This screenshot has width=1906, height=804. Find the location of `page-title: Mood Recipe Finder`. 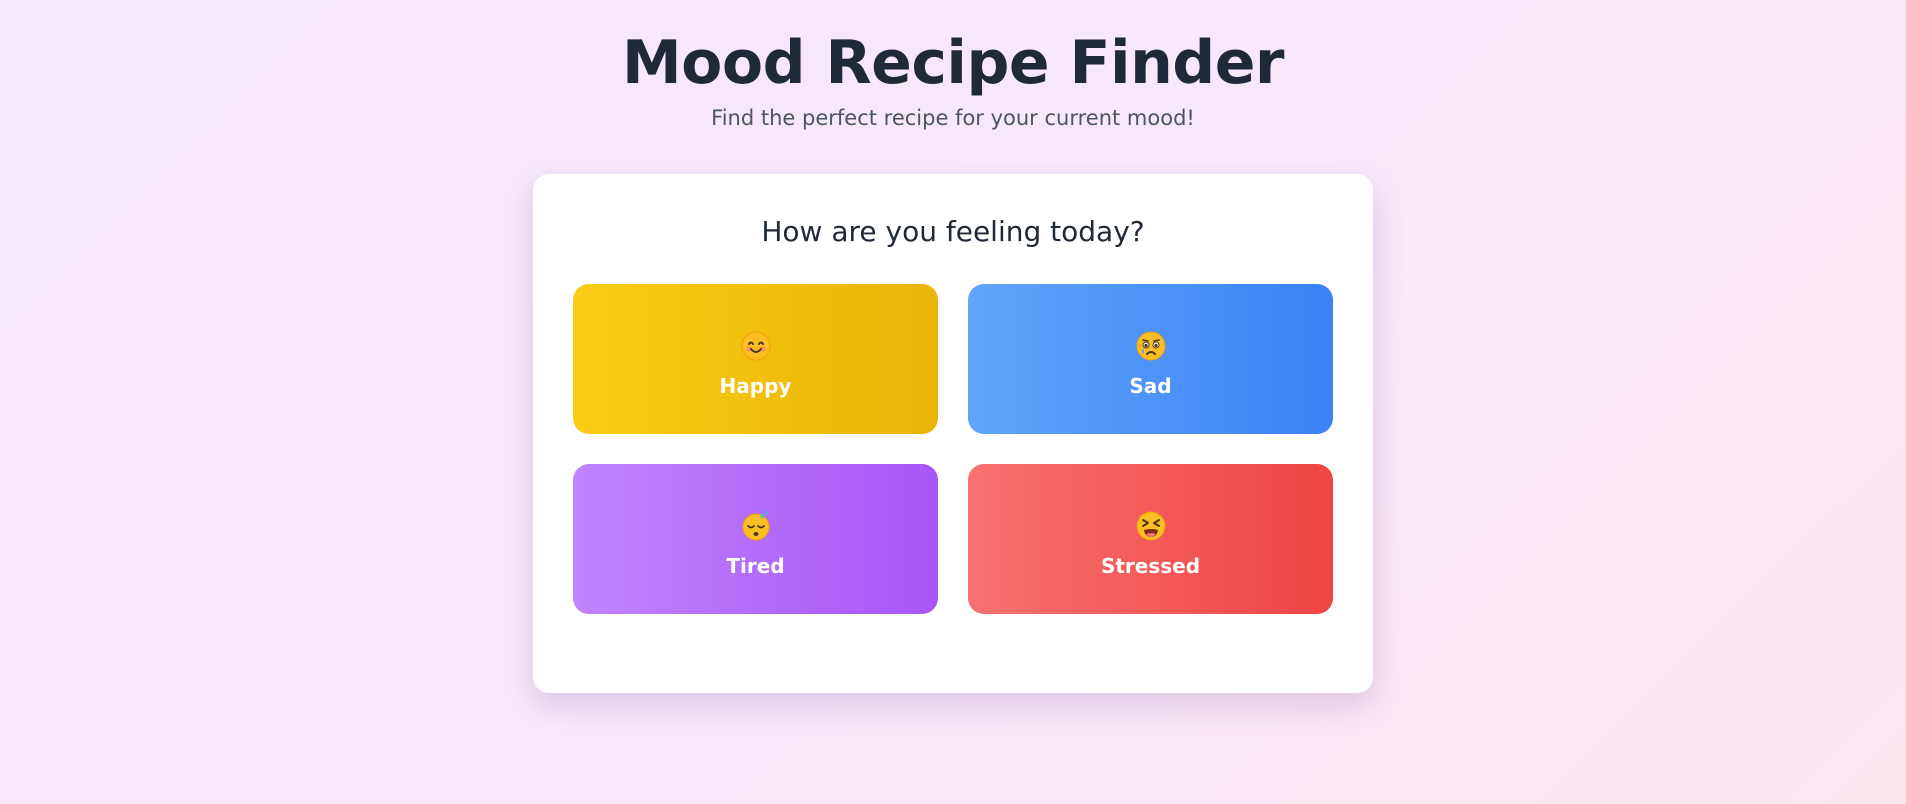

page-title: Mood Recipe Finder is located at coordinates (953, 63).